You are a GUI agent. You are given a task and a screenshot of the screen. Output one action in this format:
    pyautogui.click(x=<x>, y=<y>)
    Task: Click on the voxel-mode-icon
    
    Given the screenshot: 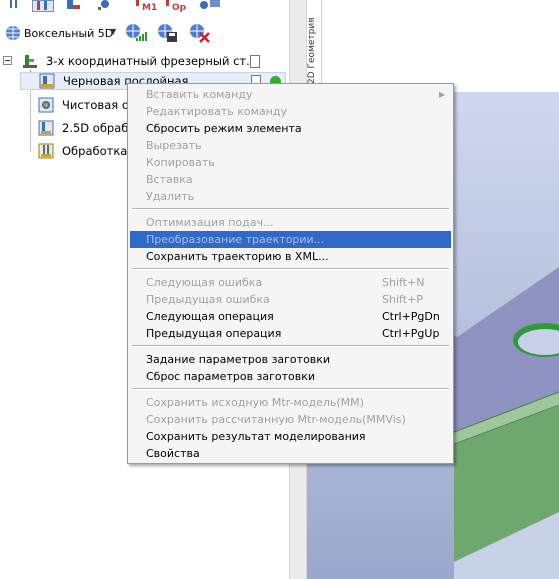 What is the action you would take?
    pyautogui.click(x=13, y=32)
    